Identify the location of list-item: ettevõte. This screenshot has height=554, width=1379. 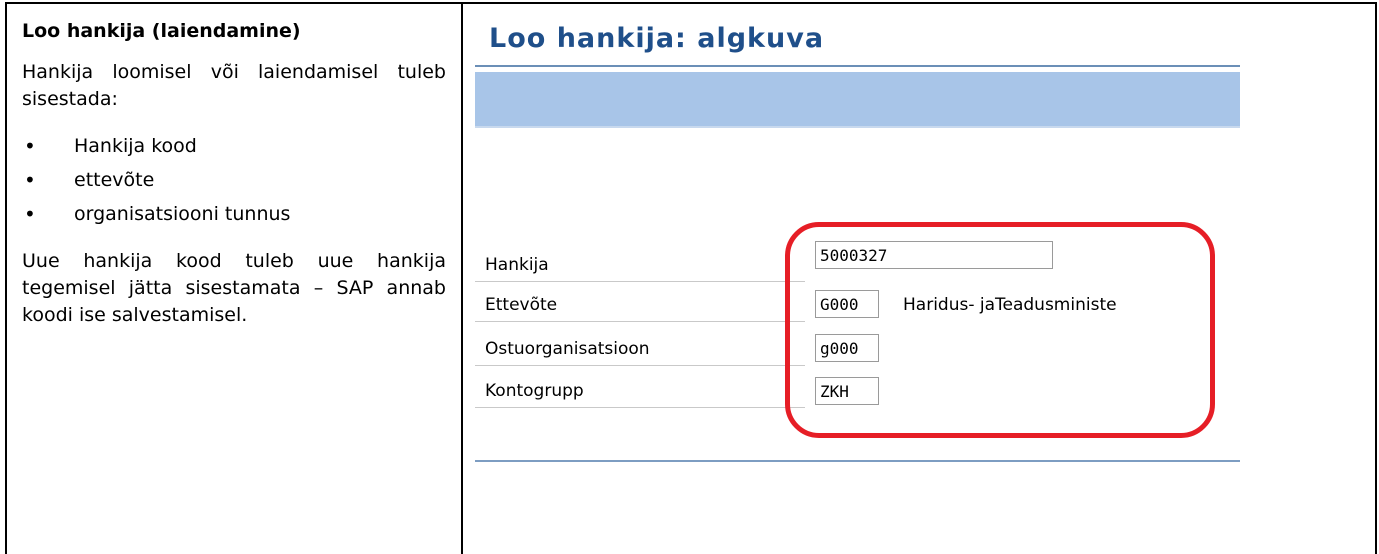
(234, 180).